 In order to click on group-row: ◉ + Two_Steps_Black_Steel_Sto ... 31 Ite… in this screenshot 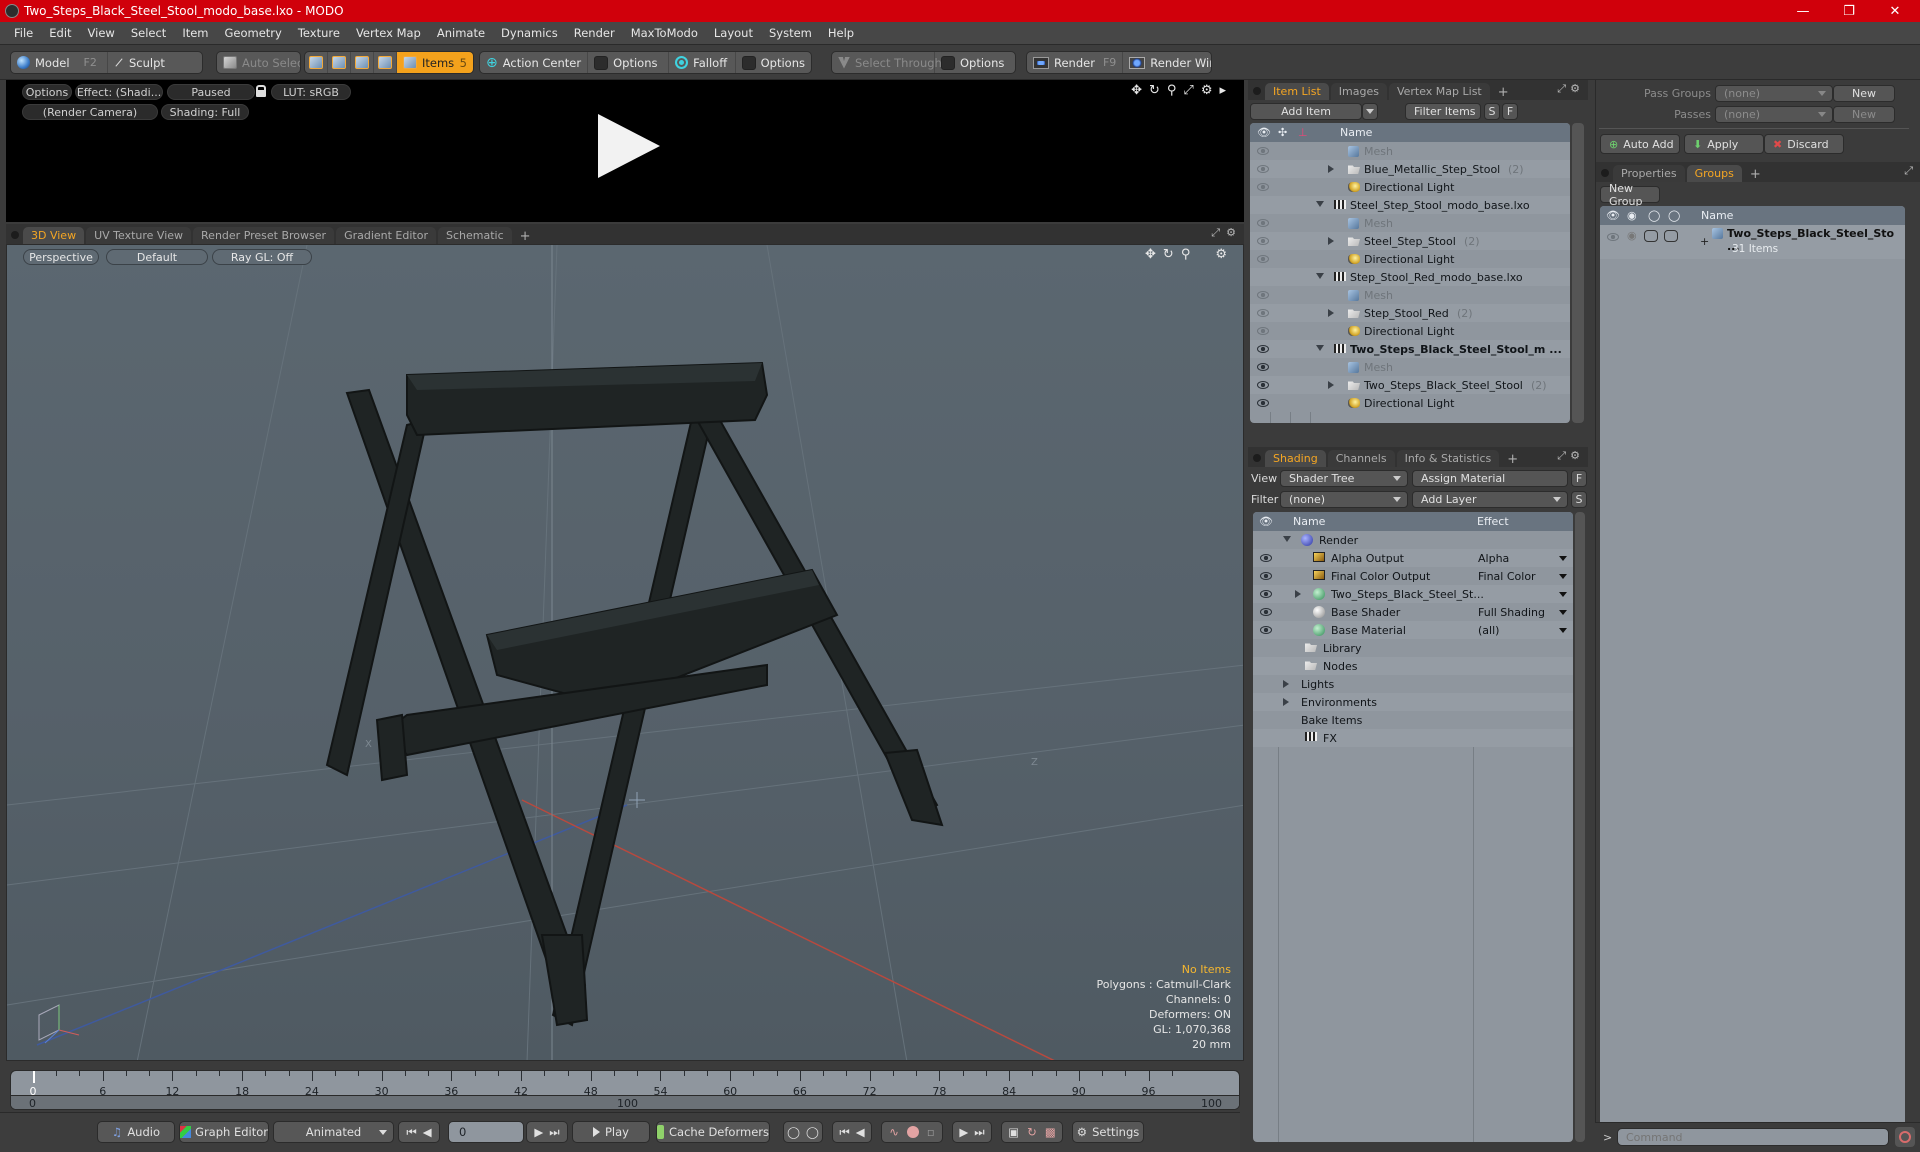, I will do `click(1752, 242)`.